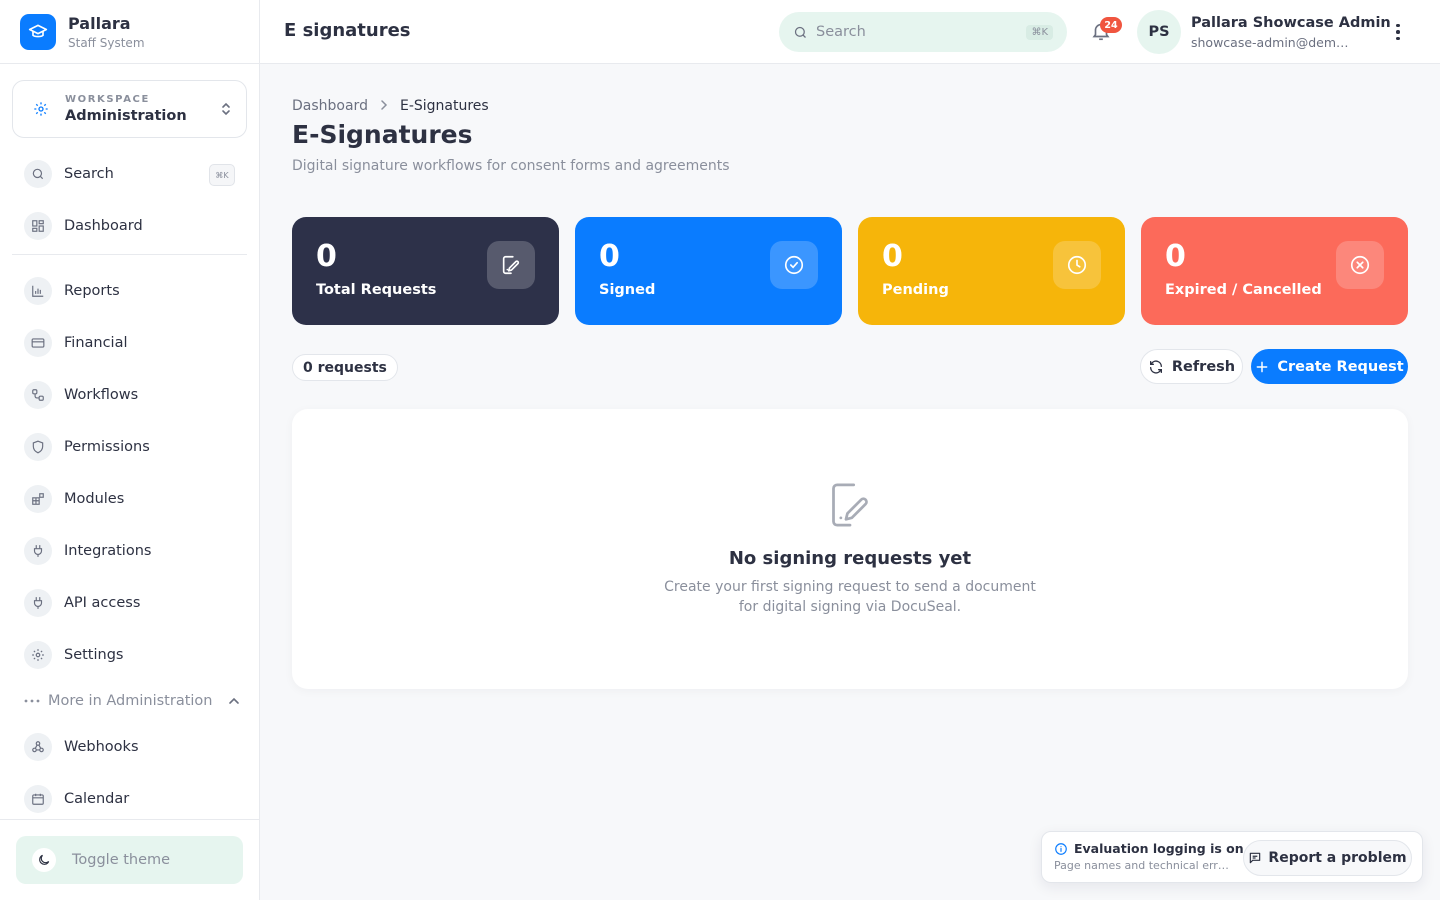 The height and width of the screenshot is (900, 1440). What do you see at coordinates (38, 395) in the screenshot?
I see `workflow-icon` at bounding box center [38, 395].